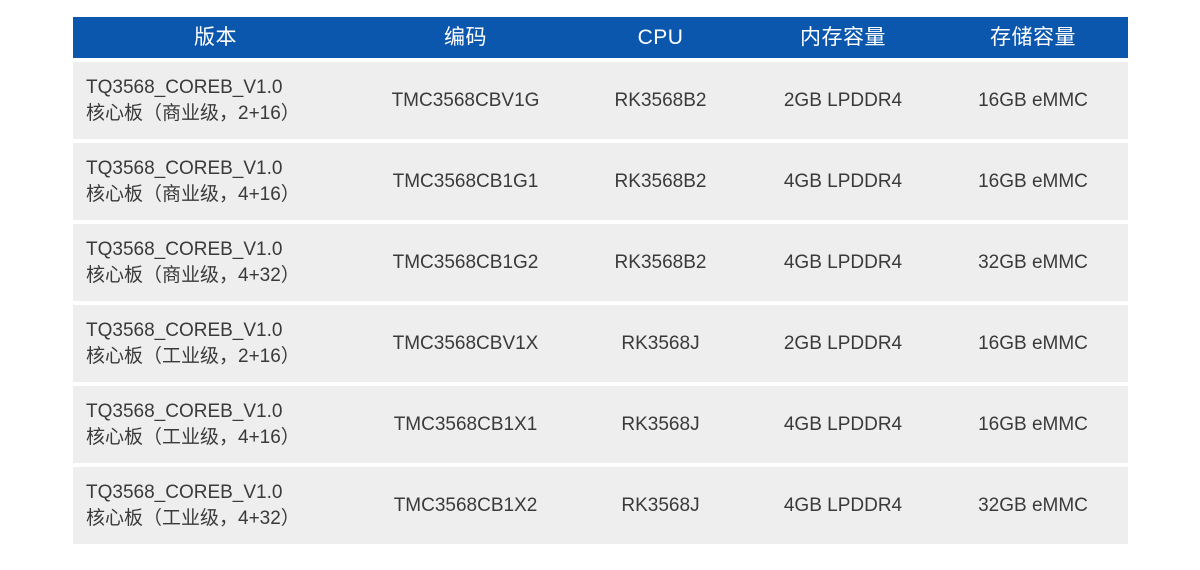 This screenshot has height=570, width=1200. I want to click on version-text: TQ3568_COREB_V1.0 核心板（商业级，4+16）, so click(193, 181).